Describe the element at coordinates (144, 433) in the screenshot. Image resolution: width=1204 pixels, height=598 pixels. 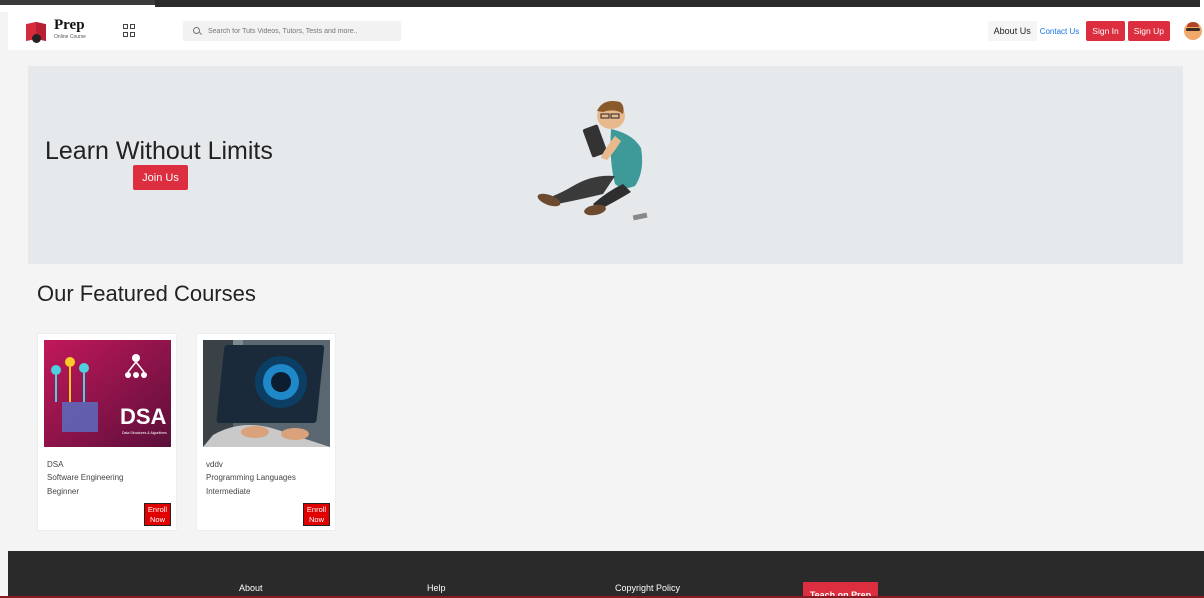
I see `thumbnail-dsa-subtitle: Data Structures & Algorithms` at that location.